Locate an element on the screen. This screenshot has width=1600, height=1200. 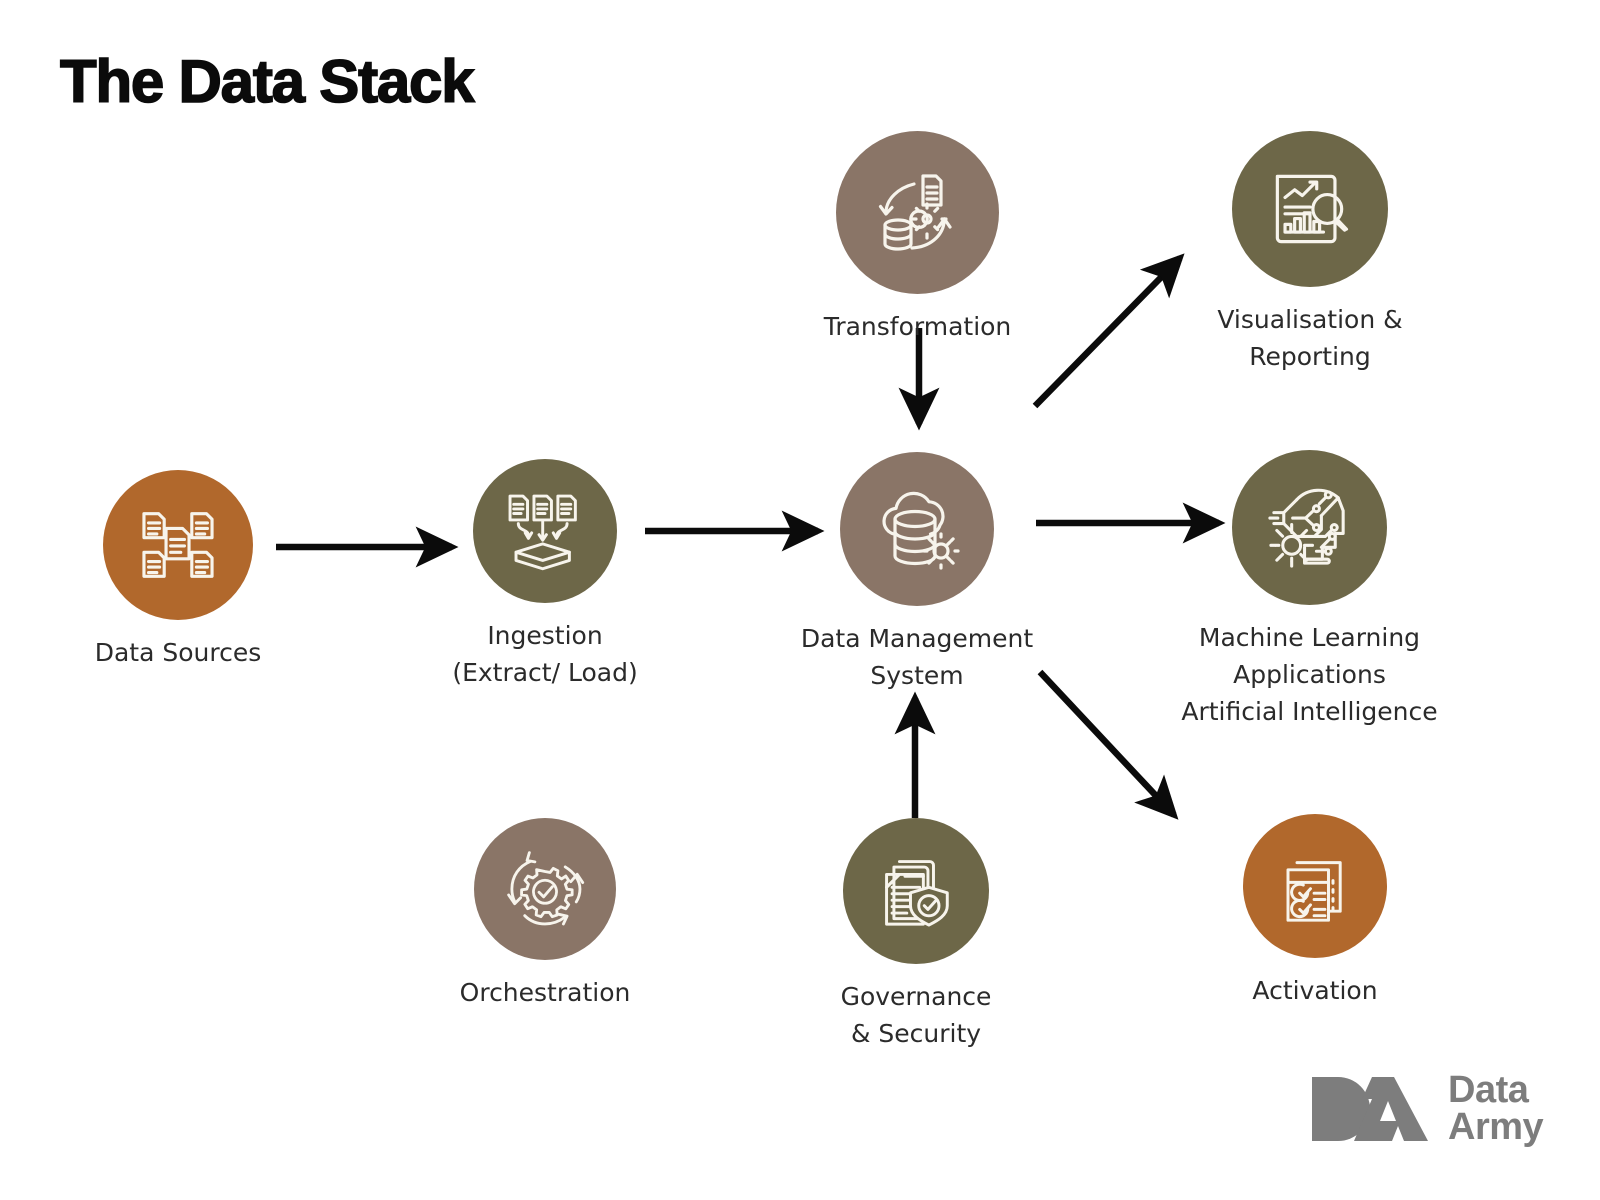
data-sources-disc is located at coordinates (178, 545).